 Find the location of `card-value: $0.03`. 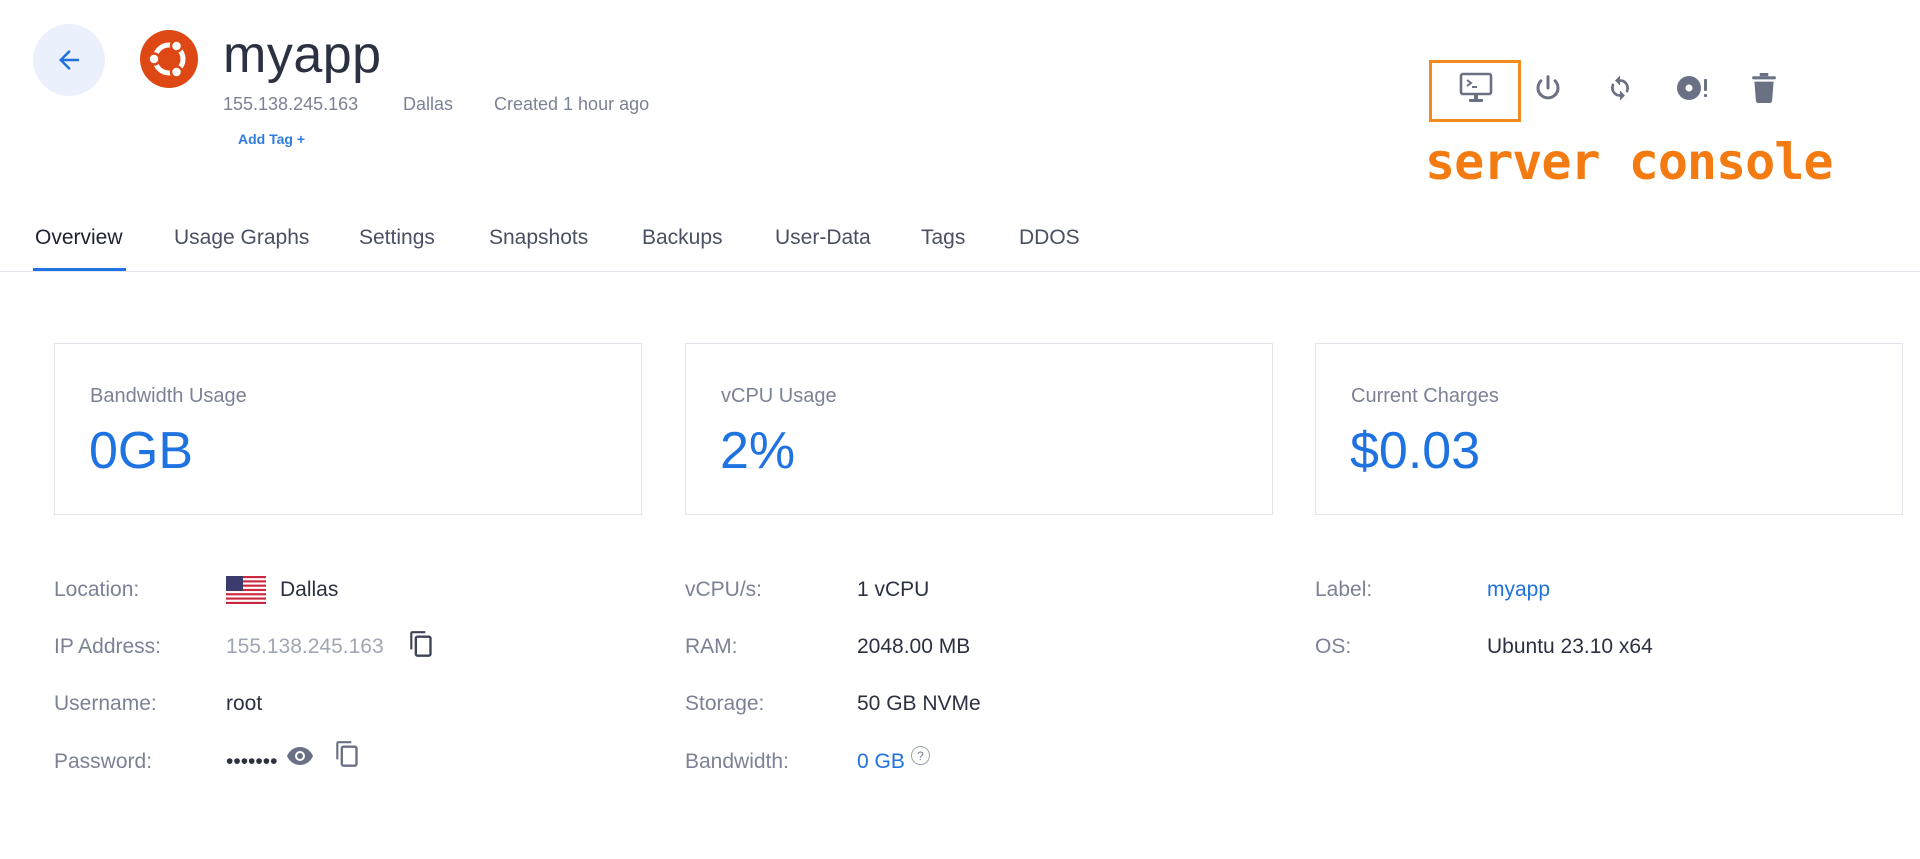

card-value: $0.03 is located at coordinates (1415, 451).